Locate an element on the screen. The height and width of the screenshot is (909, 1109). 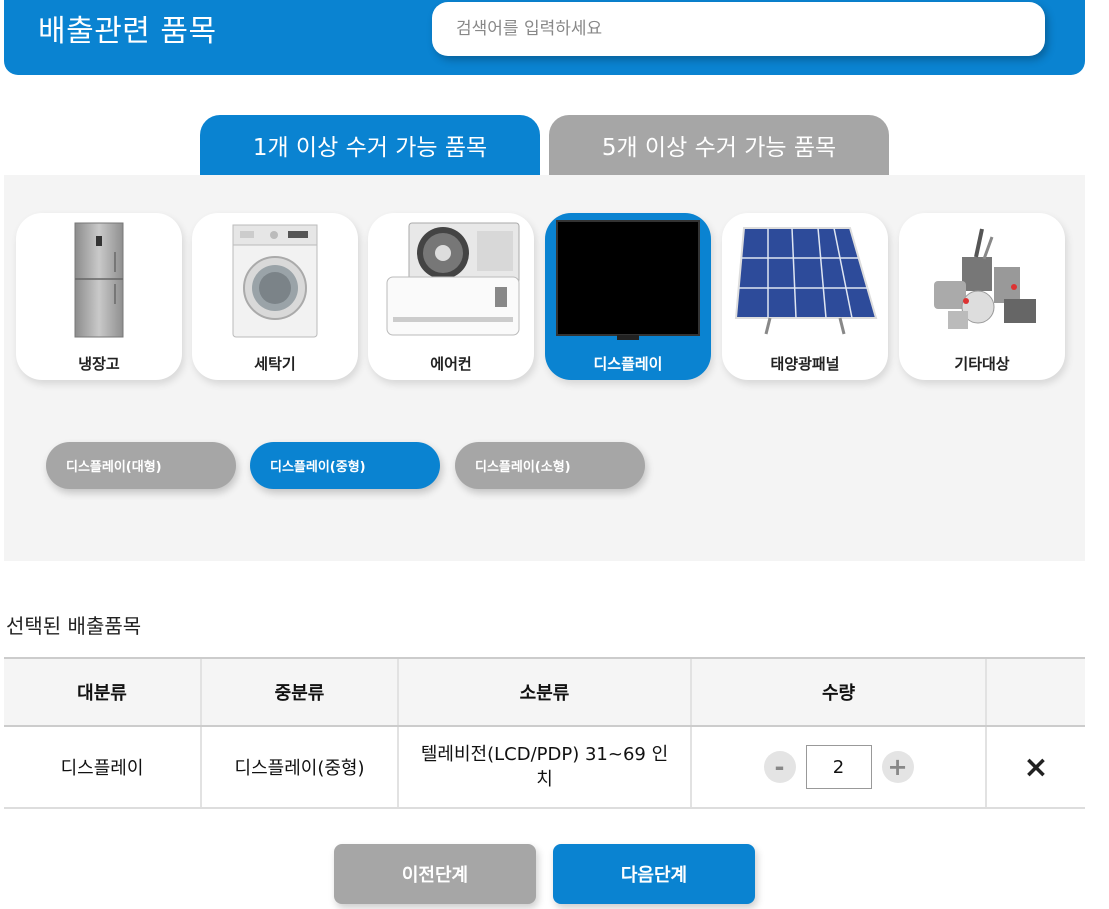
header-remove is located at coordinates (1035, 692).